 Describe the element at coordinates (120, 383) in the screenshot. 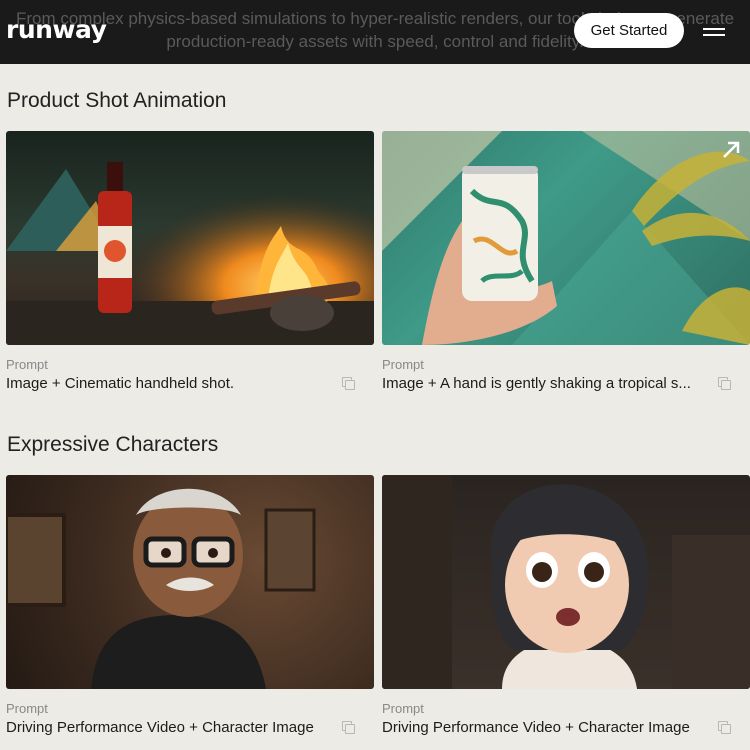

I see `prompt-text: Image + Cinematic handheld shot.` at that location.